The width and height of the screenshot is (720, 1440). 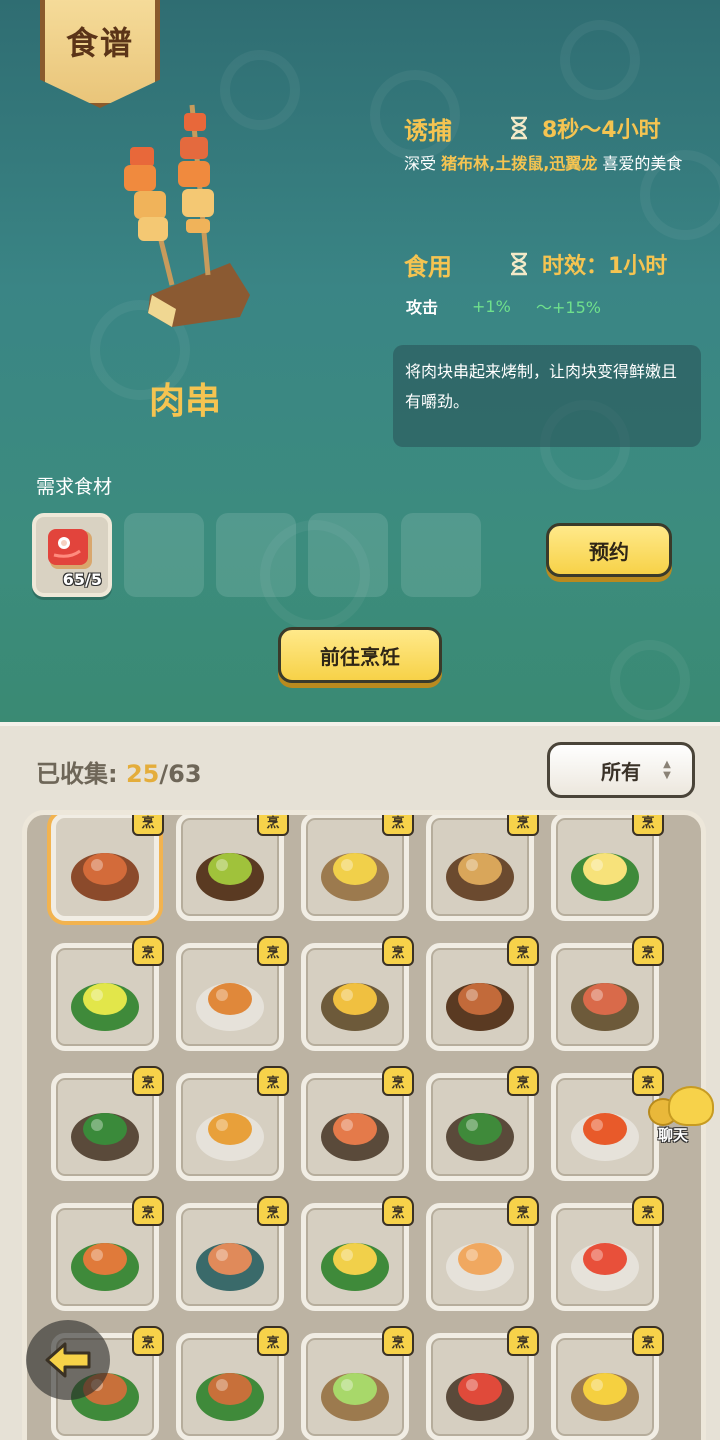 I want to click on custard-bowl-icon, so click(x=605, y=1396).